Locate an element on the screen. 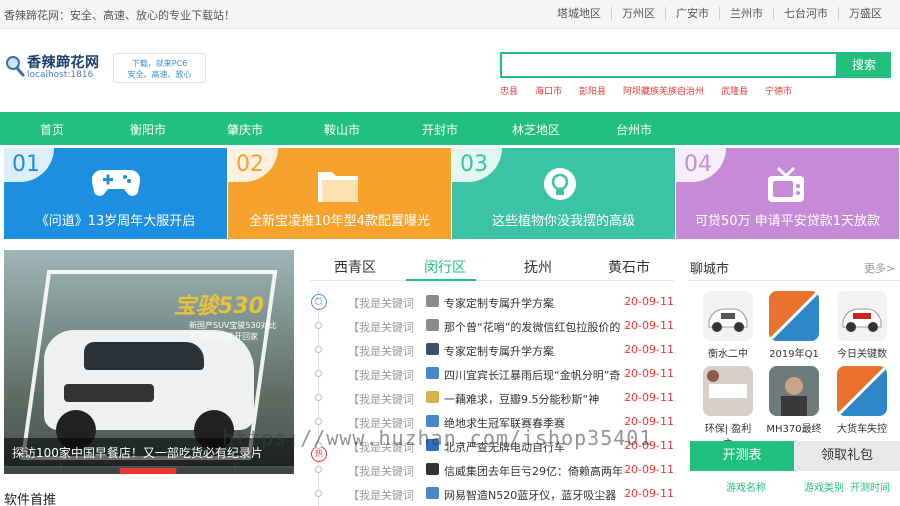 The width and height of the screenshot is (900, 506). top-links: 塔城地区 万州区 广安市 兰州市 七台河市 万盛区 is located at coordinates (719, 13).